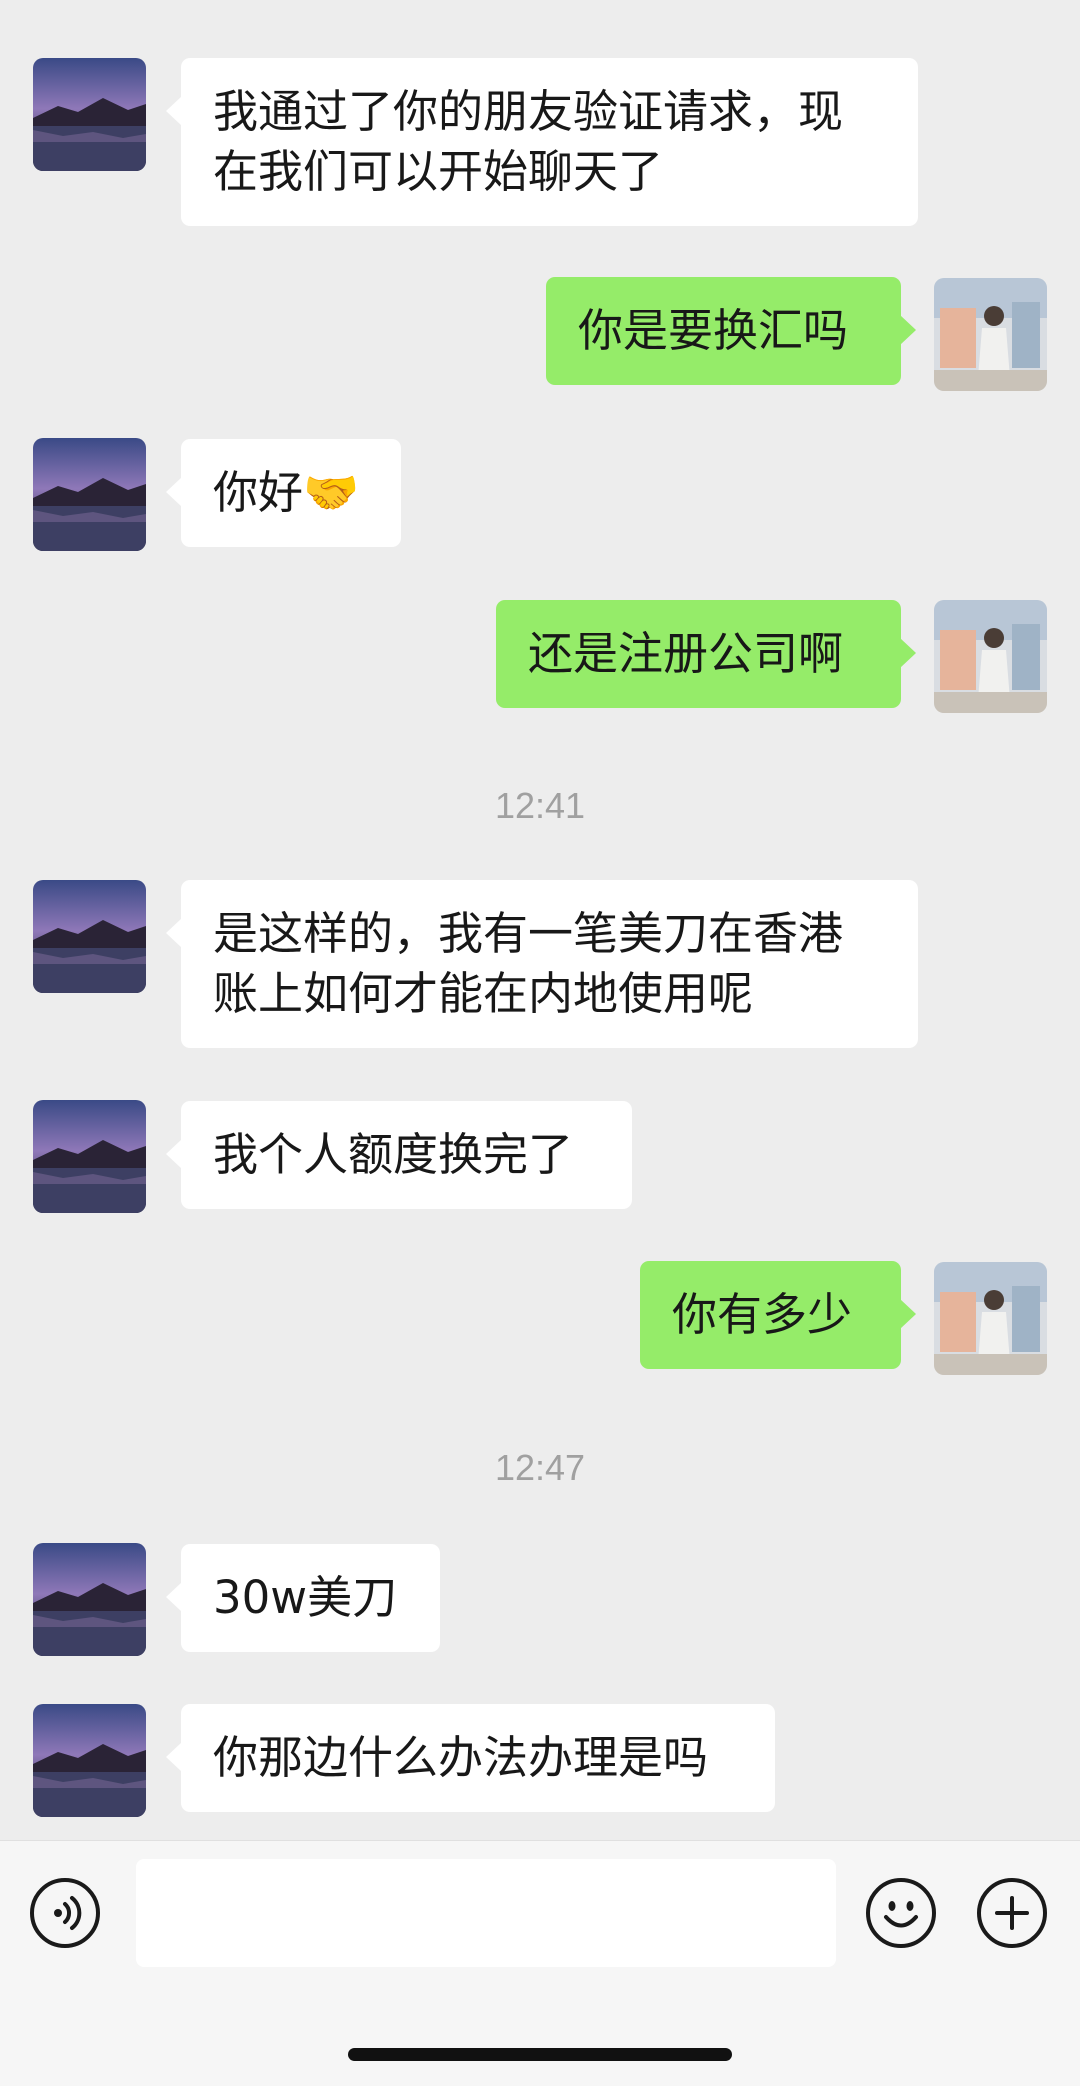 The width and height of the screenshot is (1080, 2086). Describe the element at coordinates (540, 805) in the screenshot. I see `timestamp: 12:41` at that location.